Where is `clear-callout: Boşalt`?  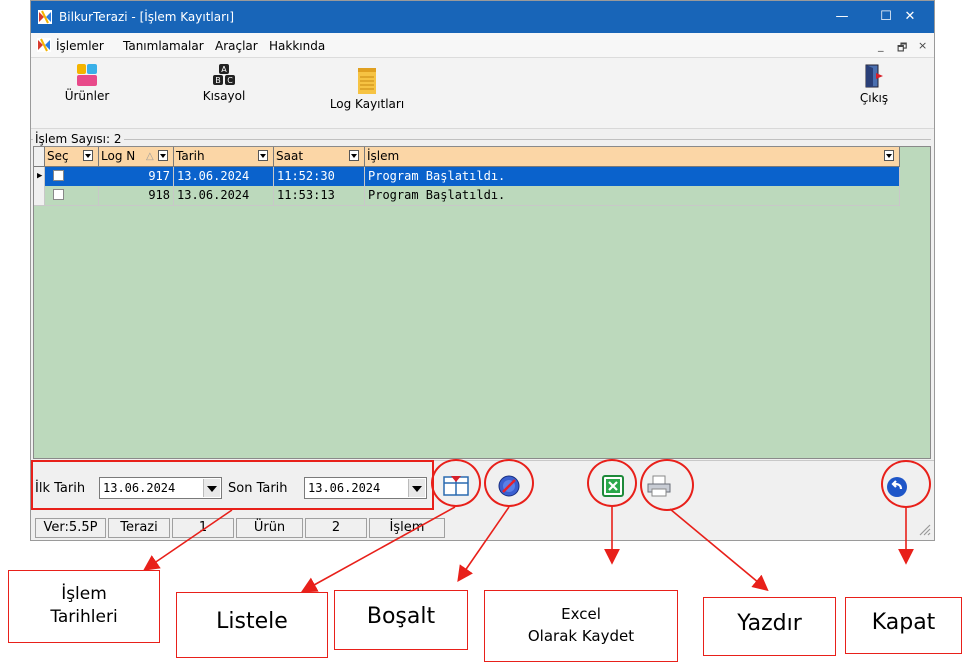 clear-callout: Boşalt is located at coordinates (401, 620).